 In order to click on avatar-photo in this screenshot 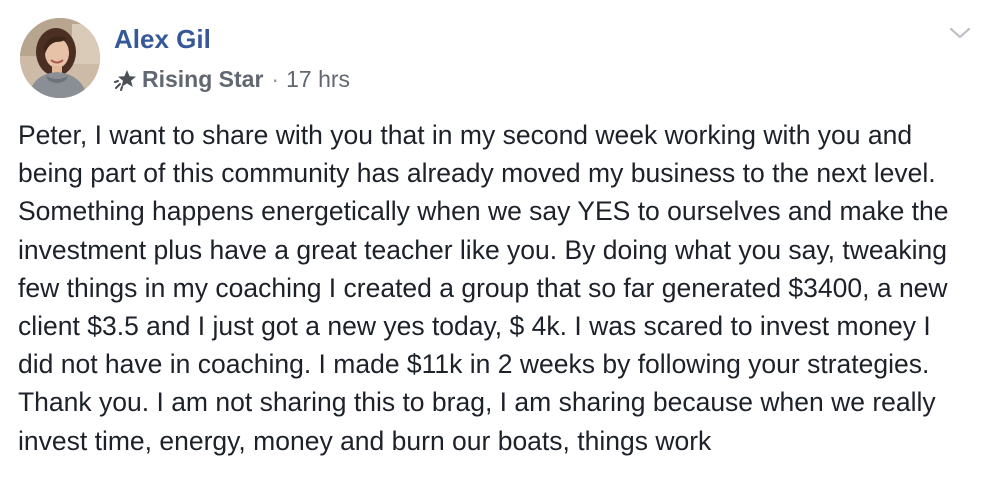, I will do `click(60, 58)`.